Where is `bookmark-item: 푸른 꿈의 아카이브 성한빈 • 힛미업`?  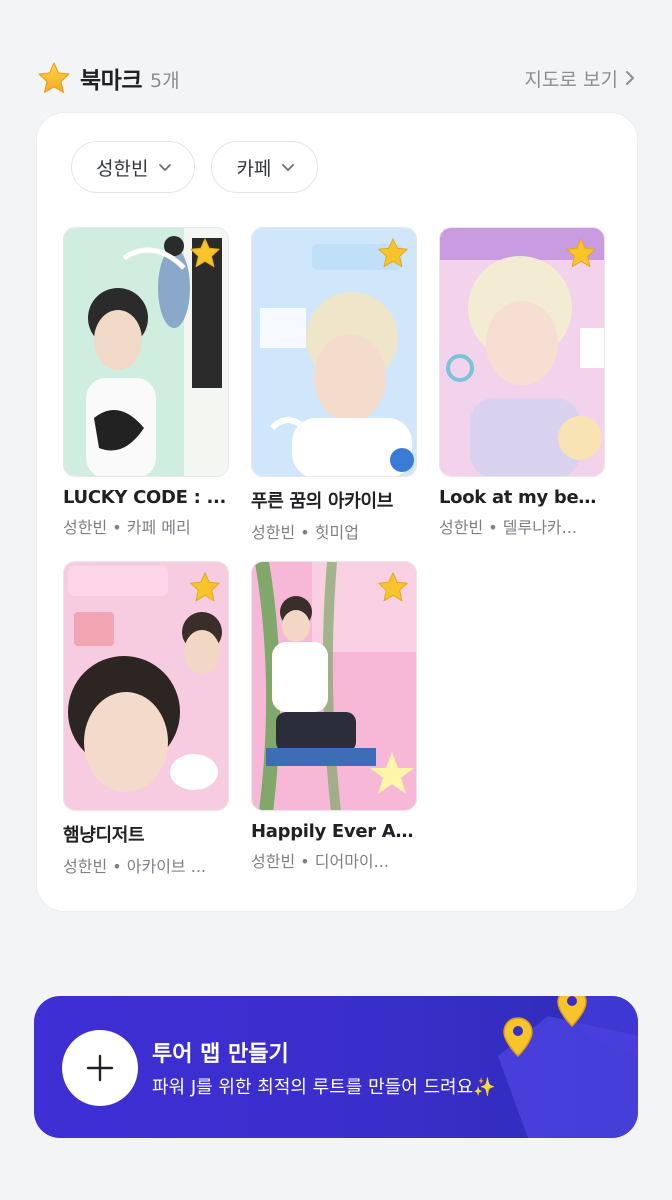 bookmark-item: 푸른 꿈의 아카이브 성한빈 • 힛미업 is located at coordinates (334, 385).